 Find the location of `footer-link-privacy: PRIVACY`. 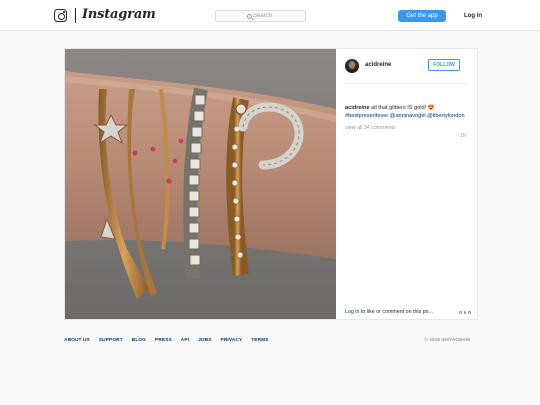

footer-link-privacy: PRIVACY is located at coordinates (232, 340).